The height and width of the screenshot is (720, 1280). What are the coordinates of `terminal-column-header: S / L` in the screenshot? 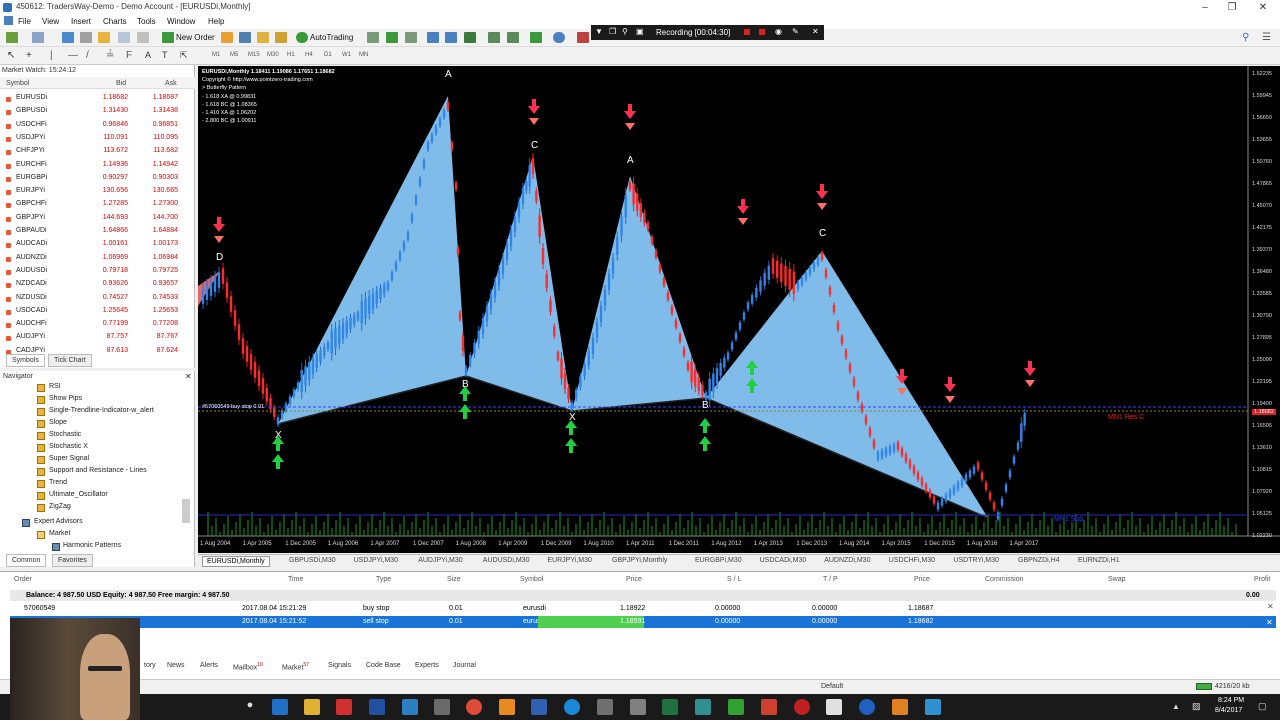 It's located at (734, 579).